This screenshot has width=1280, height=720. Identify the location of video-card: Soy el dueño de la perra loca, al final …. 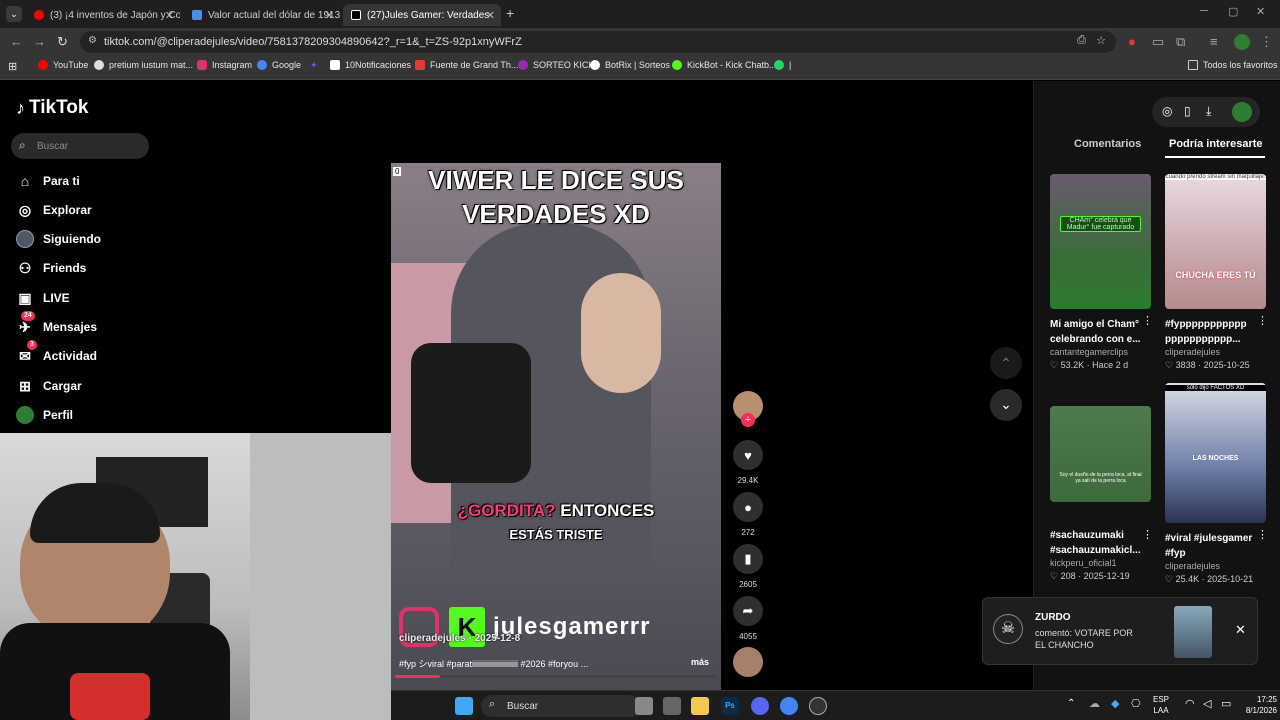
(1100, 494).